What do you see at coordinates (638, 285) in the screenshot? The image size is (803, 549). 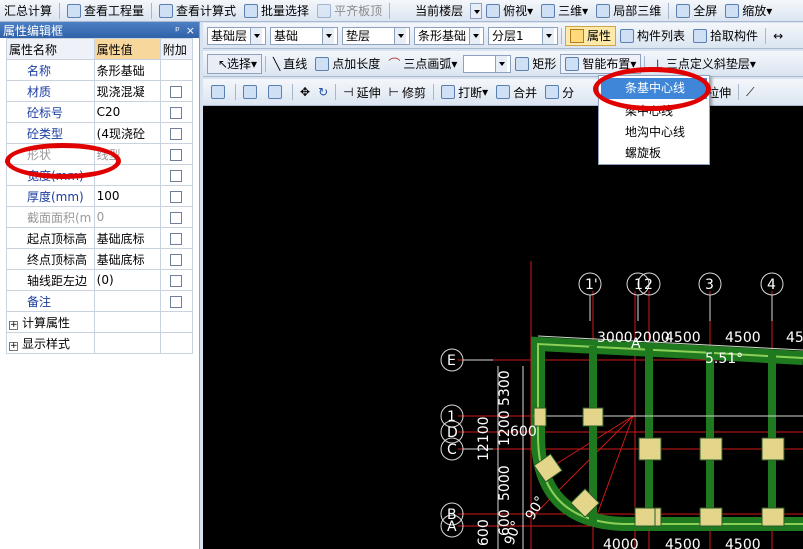 I see `axis-label-1: 1` at bounding box center [638, 285].